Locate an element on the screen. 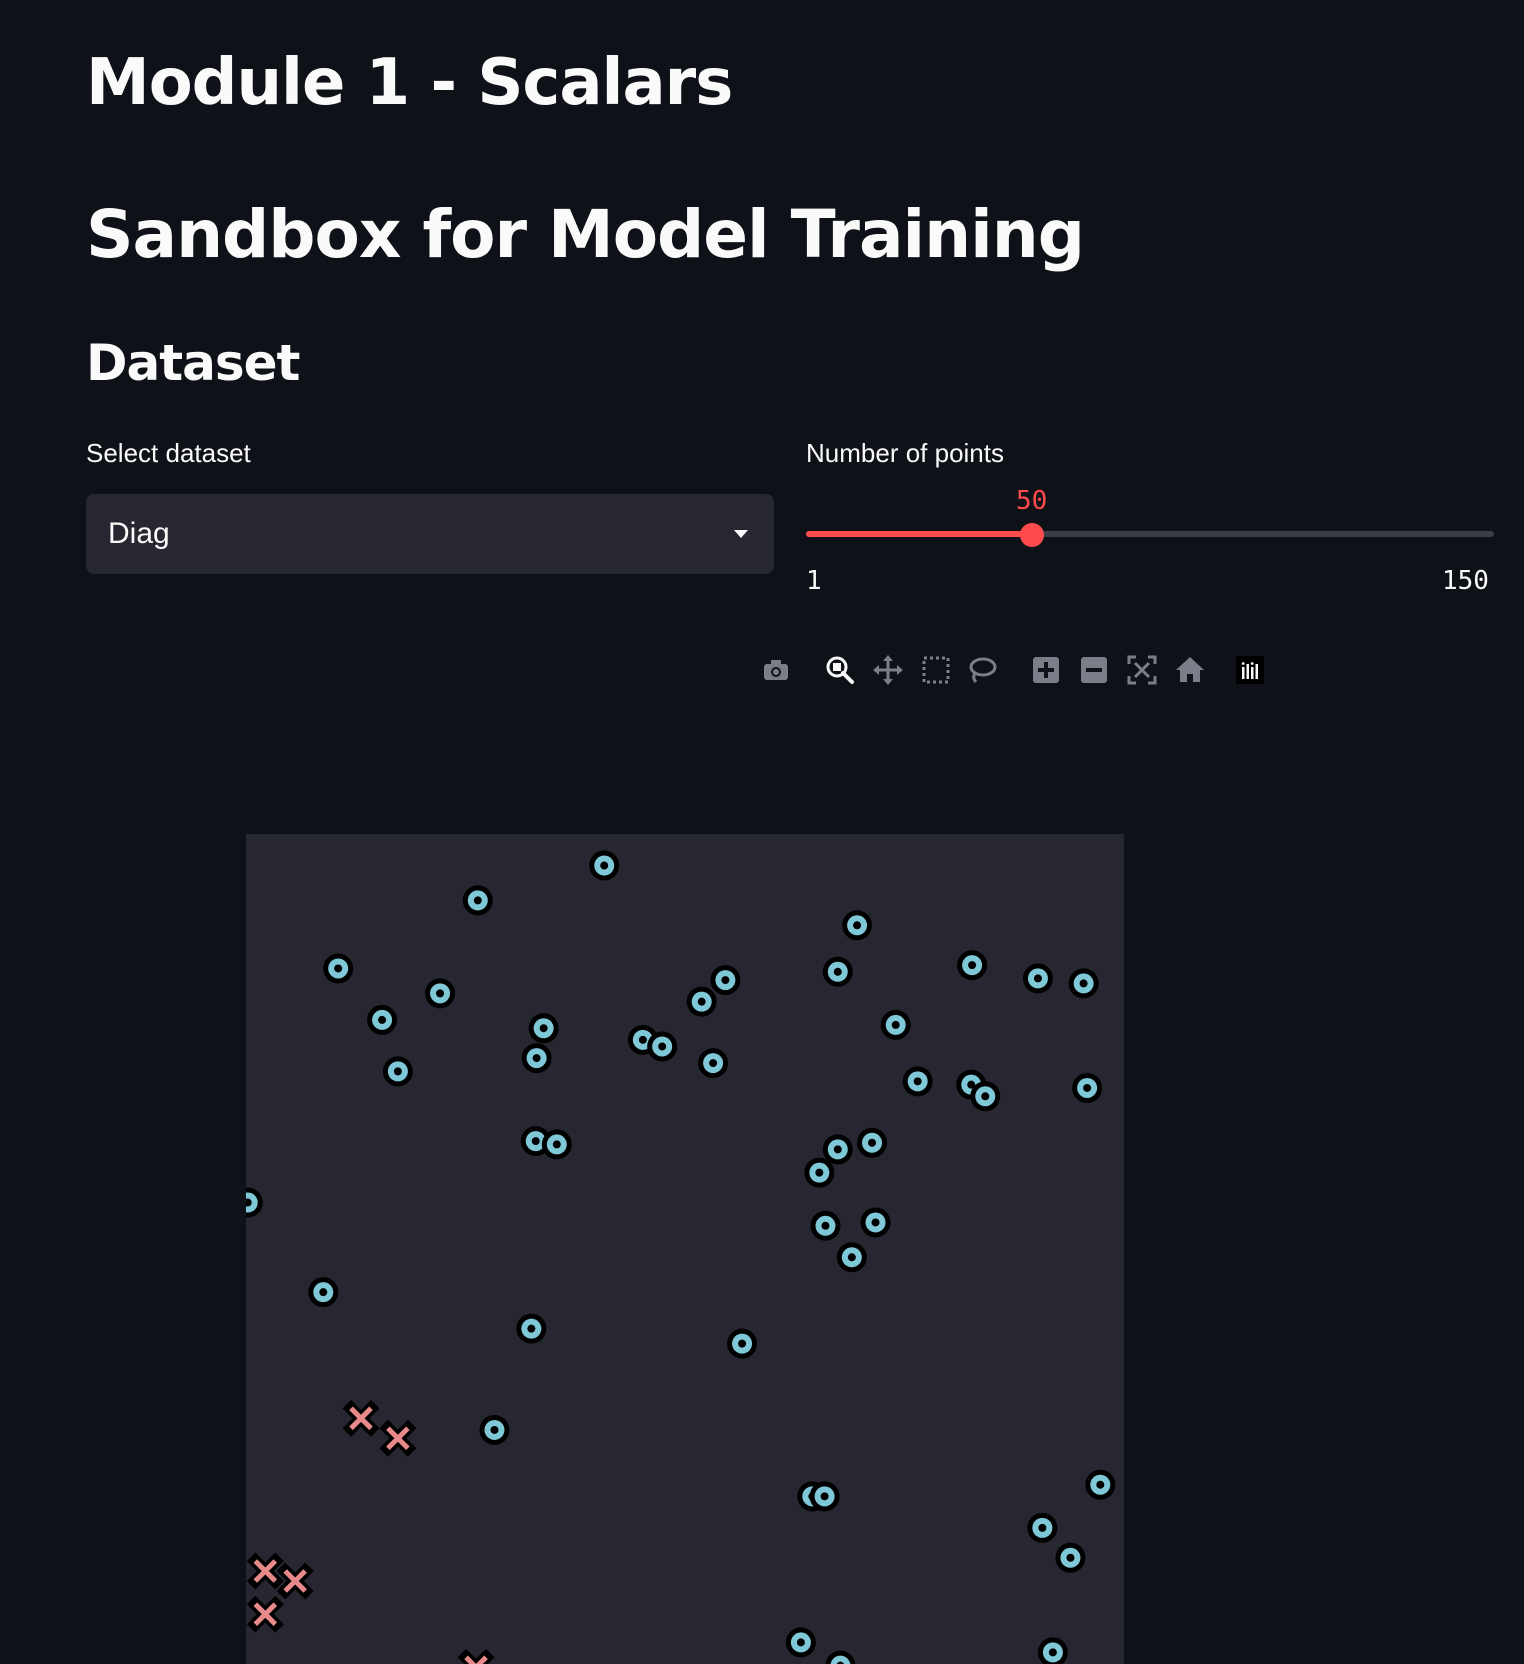  lasso-select-icon is located at coordinates (982, 670).